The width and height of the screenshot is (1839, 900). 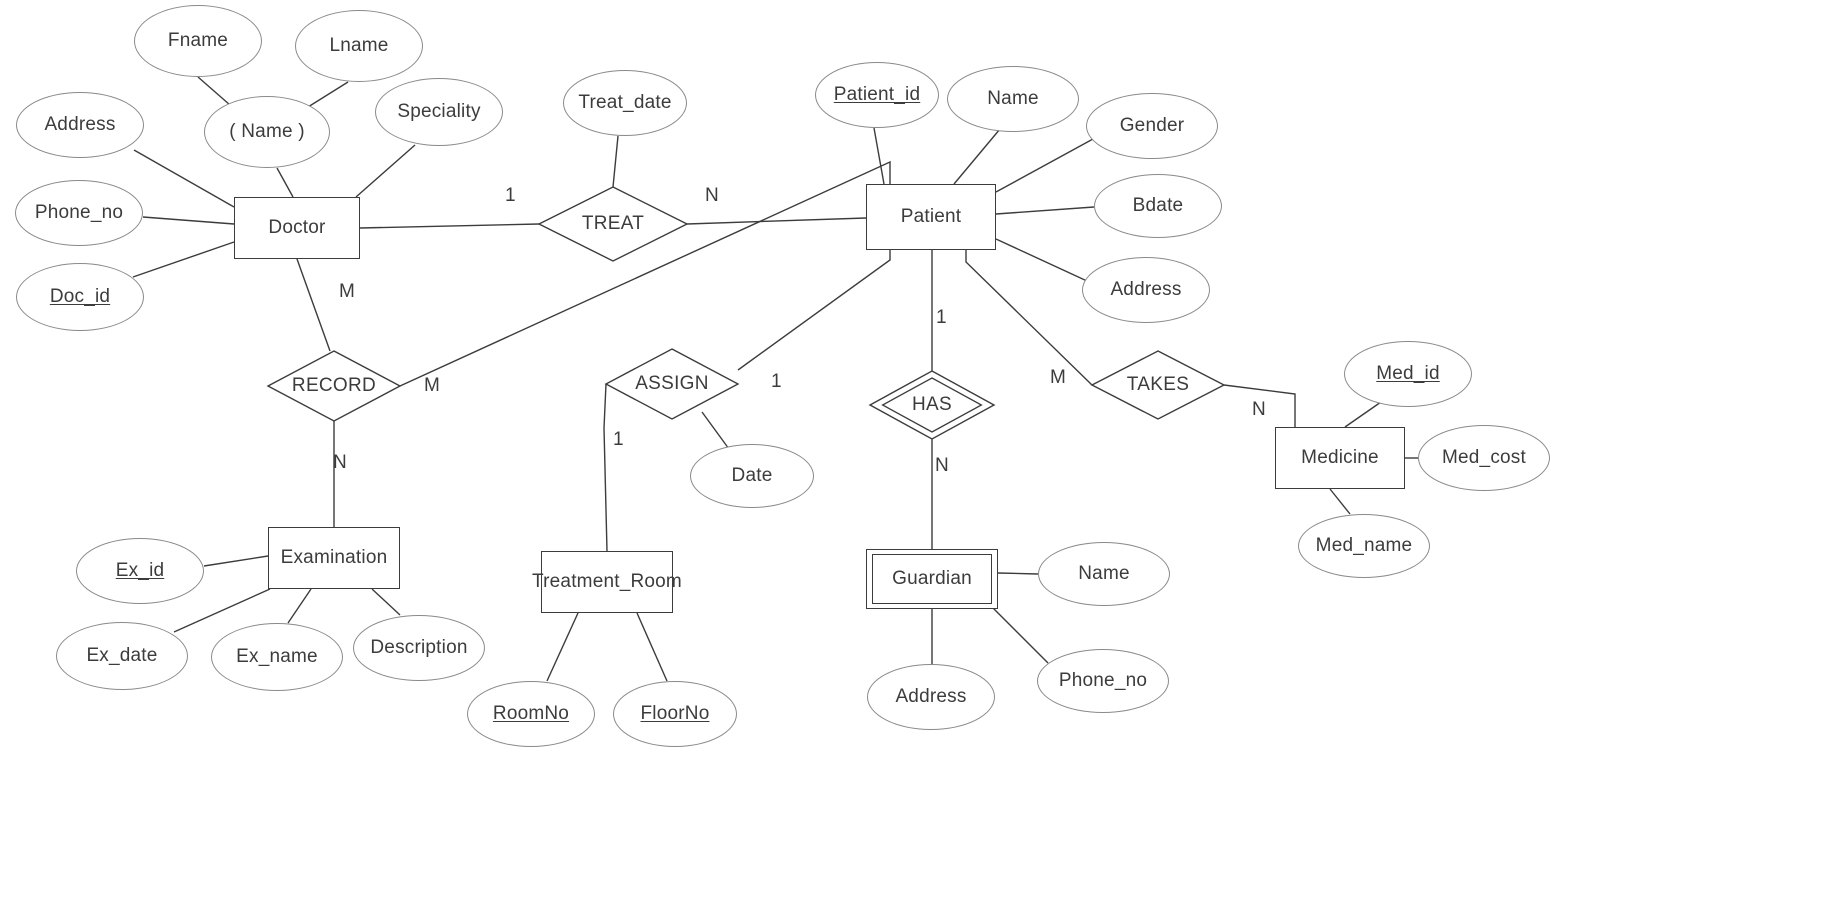 I want to click on attribute-doc_name: ( Name ), so click(x=267, y=132).